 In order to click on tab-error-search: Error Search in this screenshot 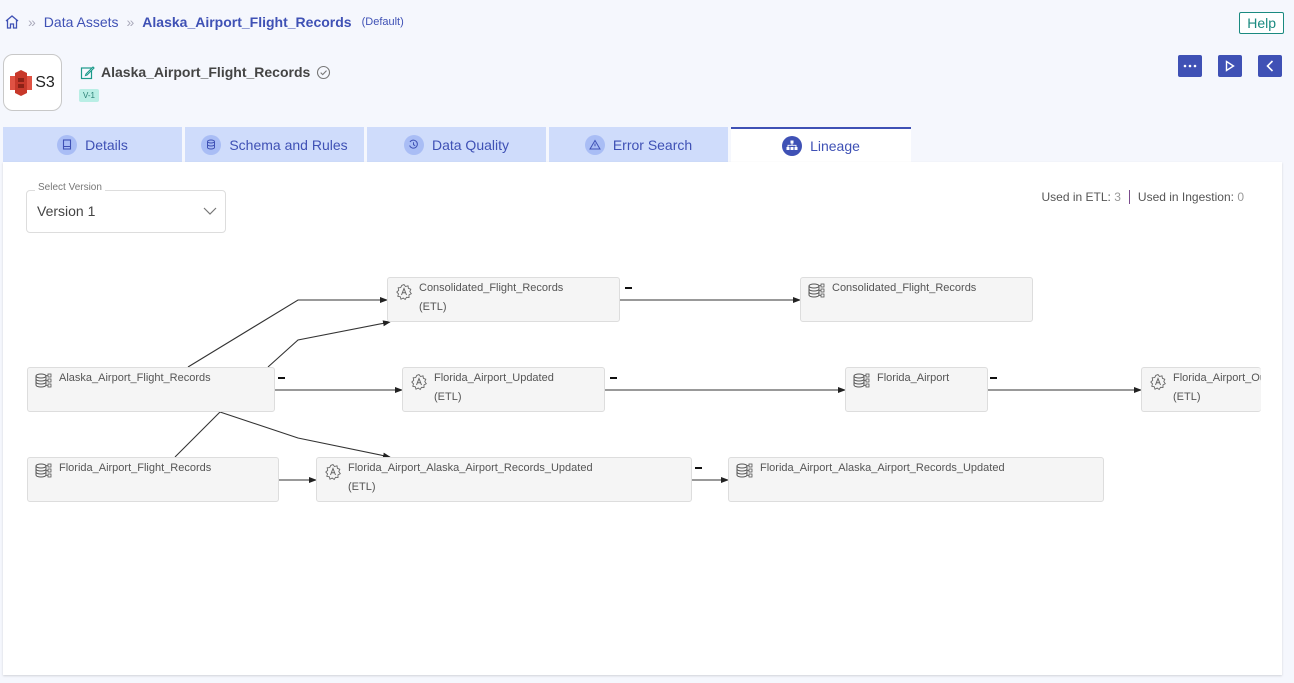, I will do `click(638, 144)`.